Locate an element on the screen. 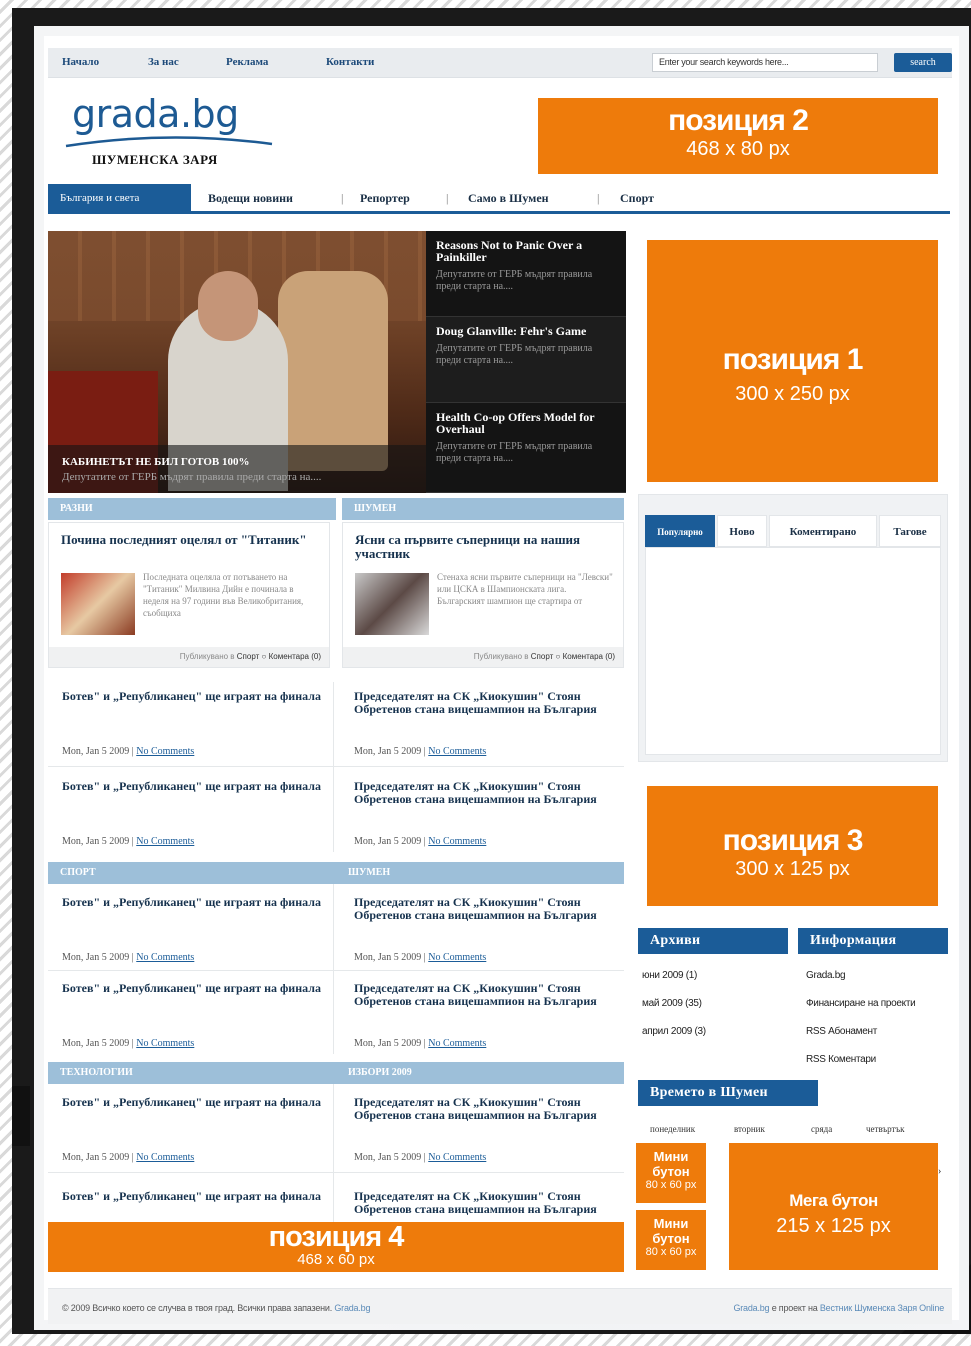  ad-position-1: позиция 1 300 x 250 px is located at coordinates (792, 361).